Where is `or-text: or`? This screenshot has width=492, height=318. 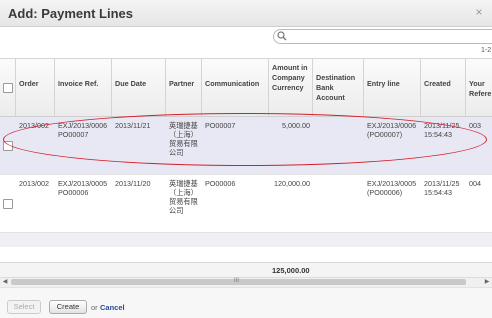
or-text: or is located at coordinates (94, 307).